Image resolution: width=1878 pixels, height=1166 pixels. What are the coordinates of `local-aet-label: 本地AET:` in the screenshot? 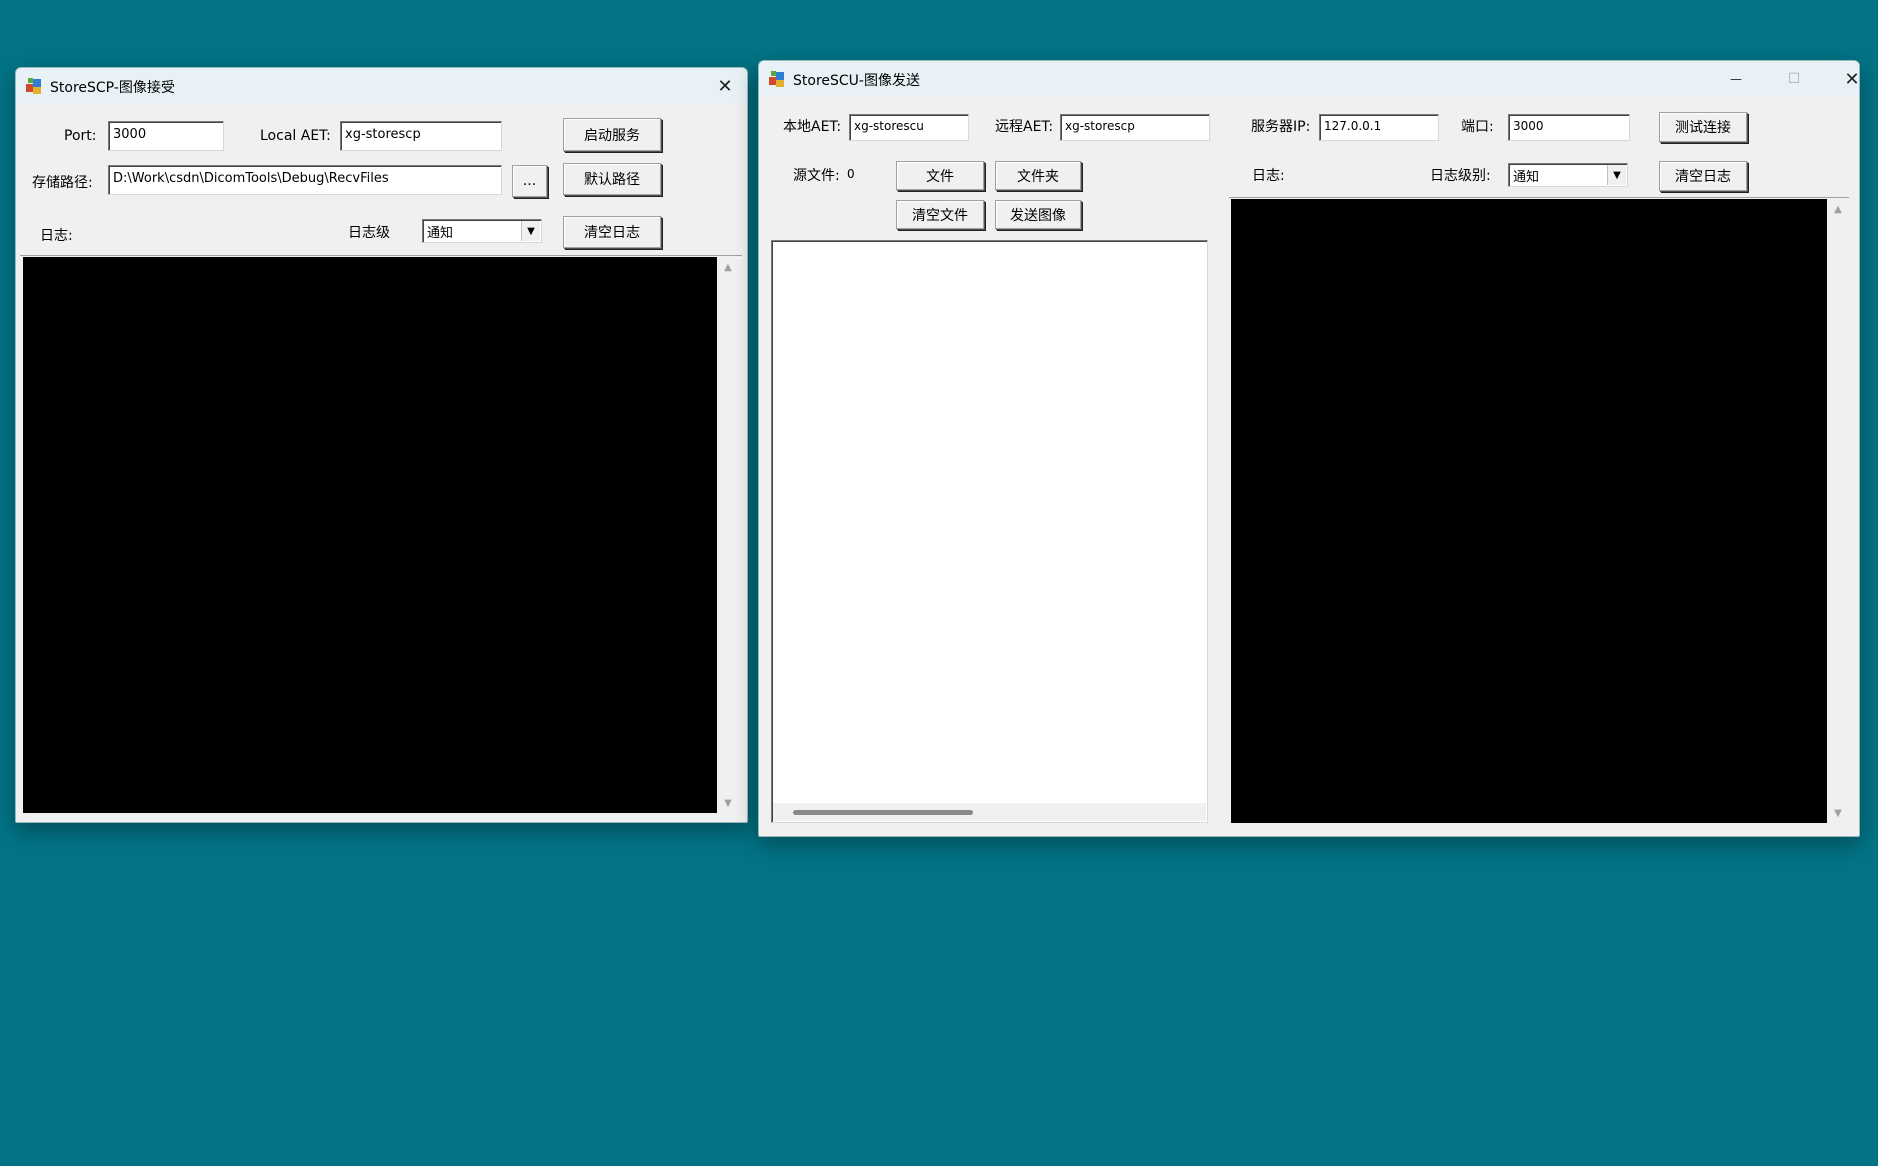 It's located at (812, 127).